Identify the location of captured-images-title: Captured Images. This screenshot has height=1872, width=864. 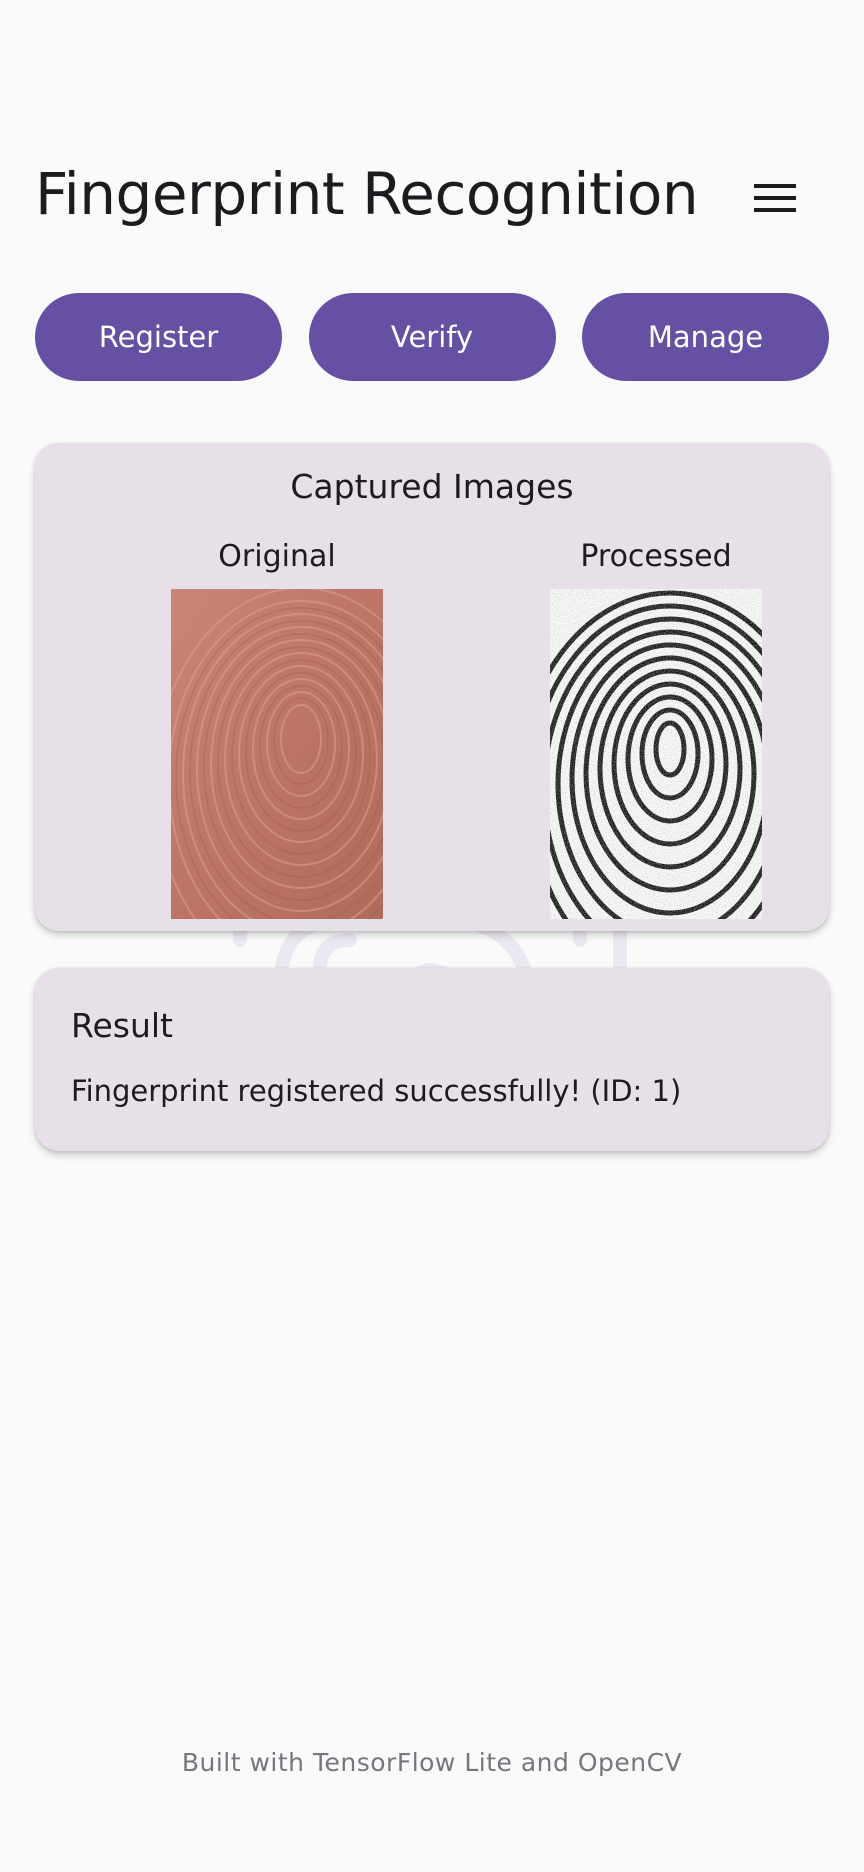
(432, 486).